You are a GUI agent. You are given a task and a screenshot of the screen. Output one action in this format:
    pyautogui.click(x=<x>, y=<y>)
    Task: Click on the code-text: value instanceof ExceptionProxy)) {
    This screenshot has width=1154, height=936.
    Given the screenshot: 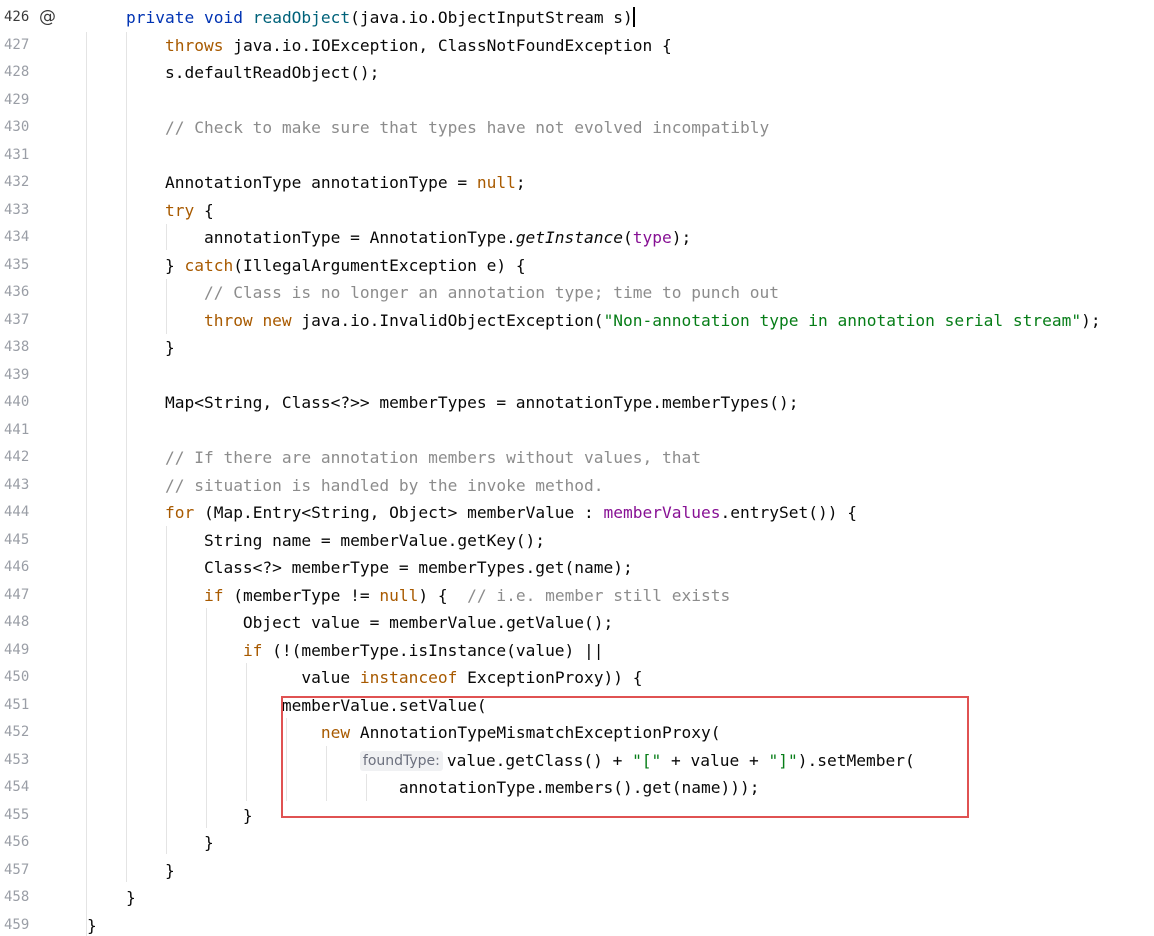 What is the action you would take?
    pyautogui.click(x=364, y=678)
    